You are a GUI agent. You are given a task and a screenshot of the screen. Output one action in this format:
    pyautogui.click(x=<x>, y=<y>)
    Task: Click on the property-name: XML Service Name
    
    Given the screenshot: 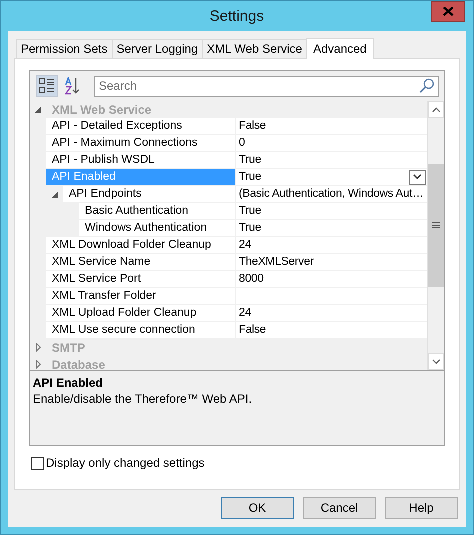 What is the action you would take?
    pyautogui.click(x=140, y=262)
    